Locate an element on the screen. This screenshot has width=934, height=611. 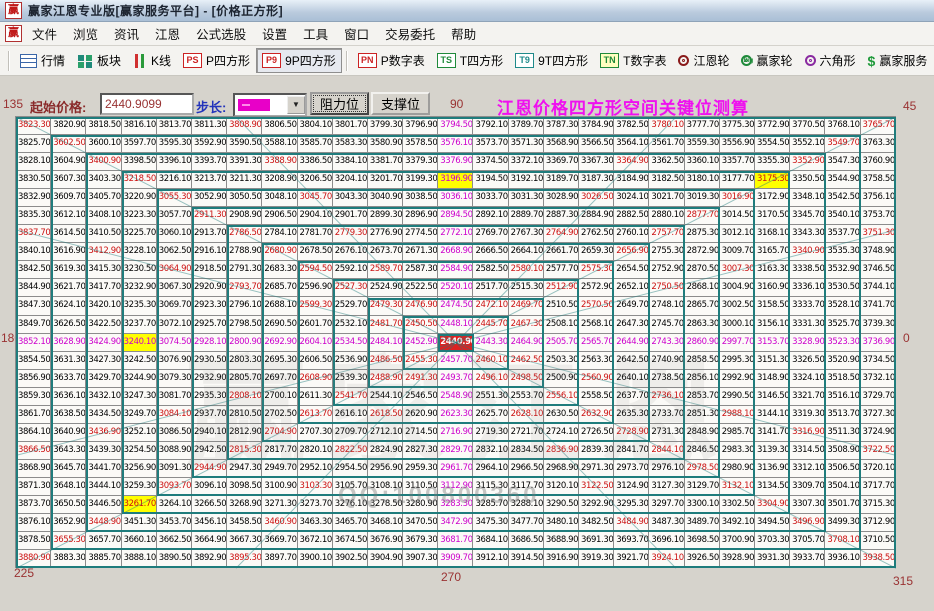
grid-cell: 3364.90 is located at coordinates (632, 162).